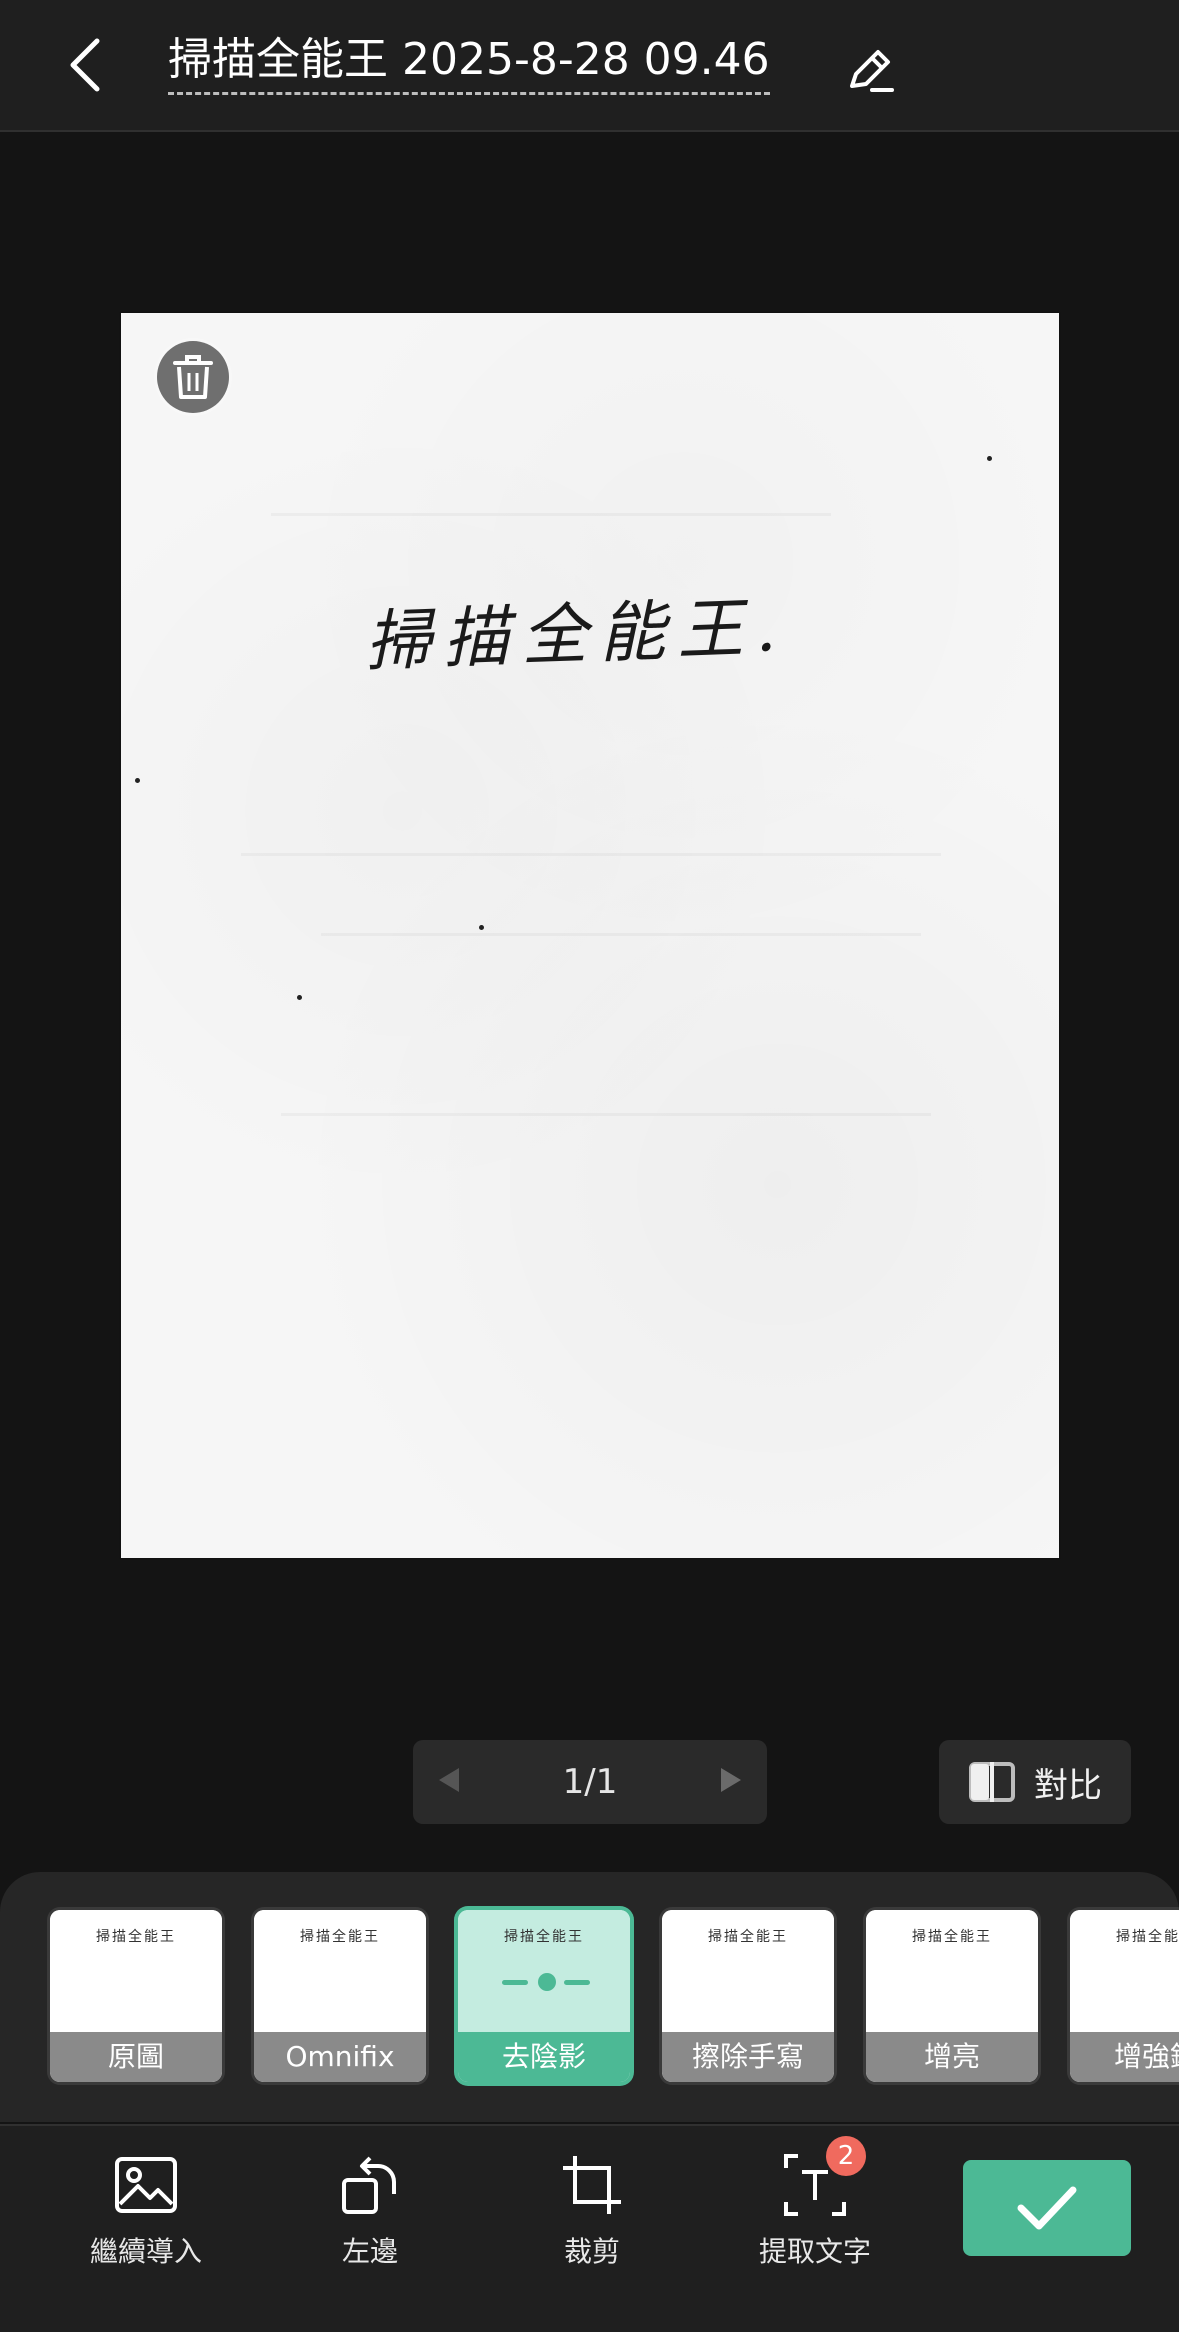 This screenshot has height=2332, width=1179. Describe the element at coordinates (340, 1996) in the screenshot. I see `filter-omnifix: 掃描全能王 Omnifix` at that location.